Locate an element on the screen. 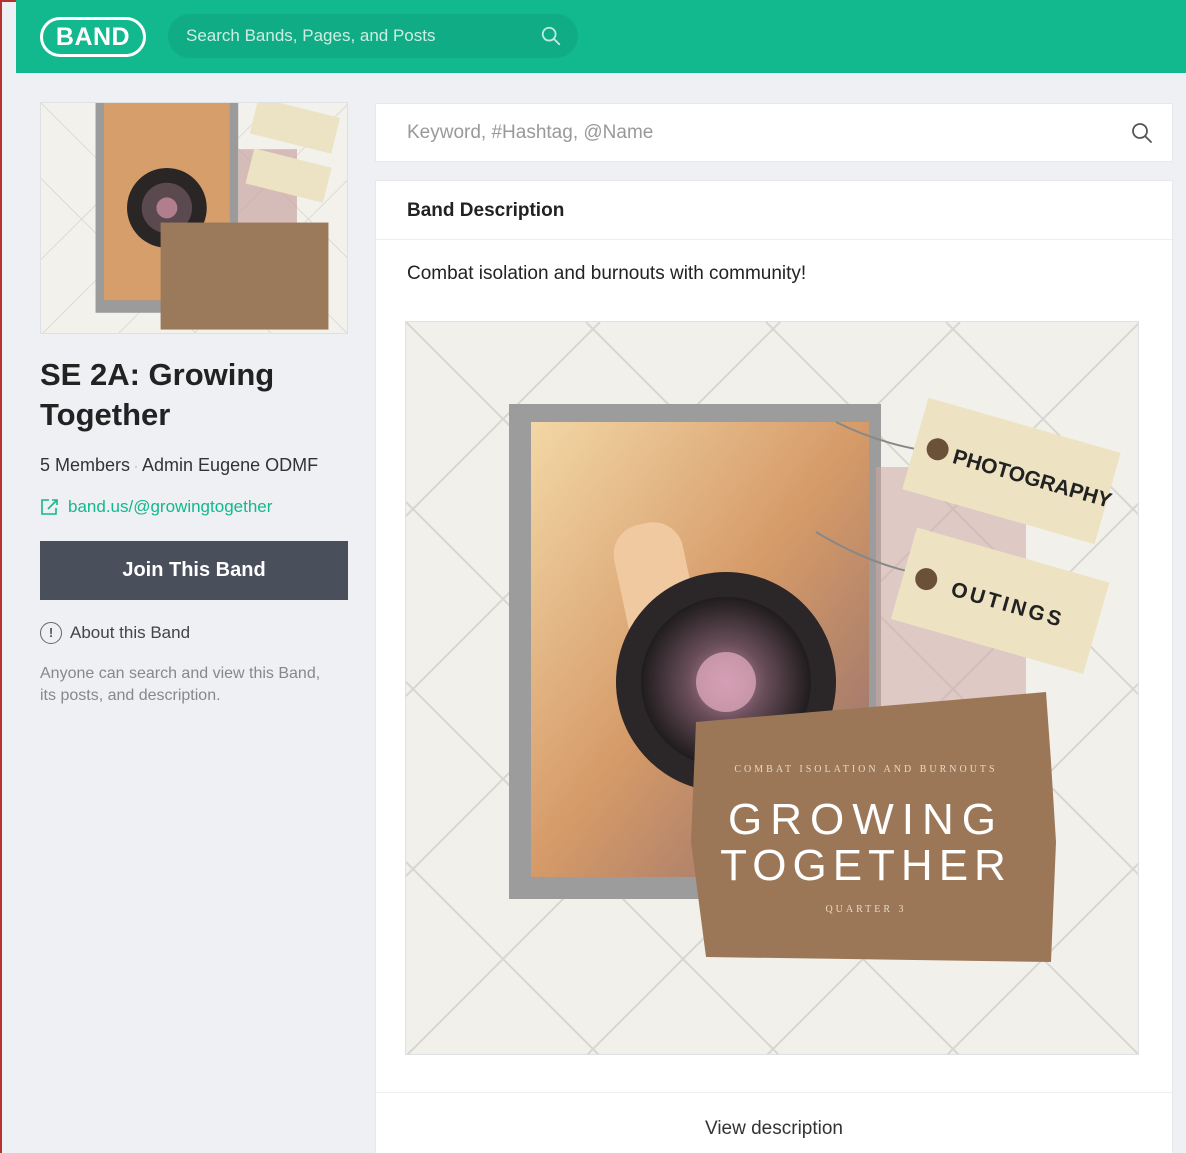 The width and height of the screenshot is (1186, 1153). band-meta: 5 Members · Admin Eugene ODMF is located at coordinates (179, 465).